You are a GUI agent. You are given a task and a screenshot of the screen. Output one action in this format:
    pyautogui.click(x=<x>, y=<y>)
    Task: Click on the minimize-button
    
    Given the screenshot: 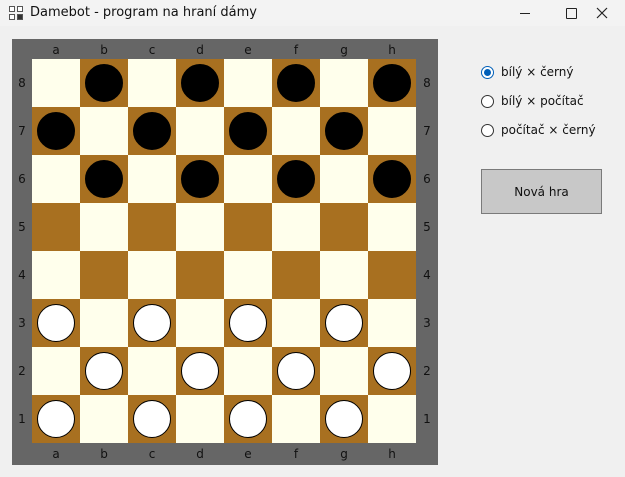 What is the action you would take?
    pyautogui.click(x=525, y=13)
    